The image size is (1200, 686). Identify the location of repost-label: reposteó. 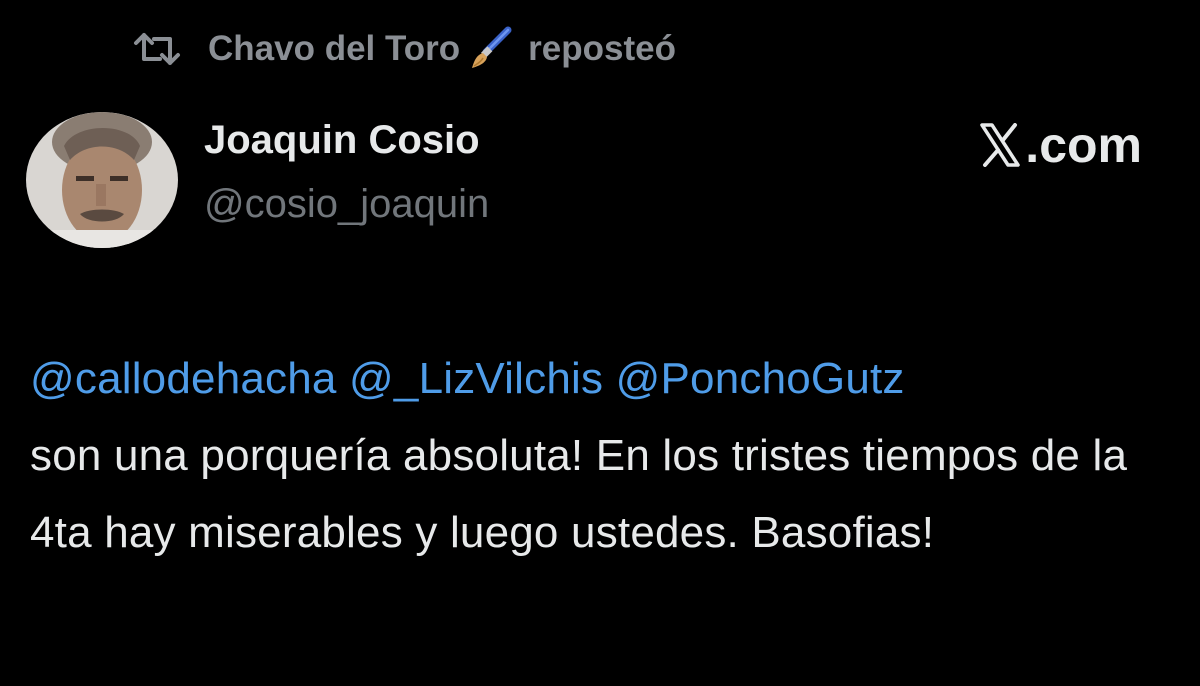
(602, 48).